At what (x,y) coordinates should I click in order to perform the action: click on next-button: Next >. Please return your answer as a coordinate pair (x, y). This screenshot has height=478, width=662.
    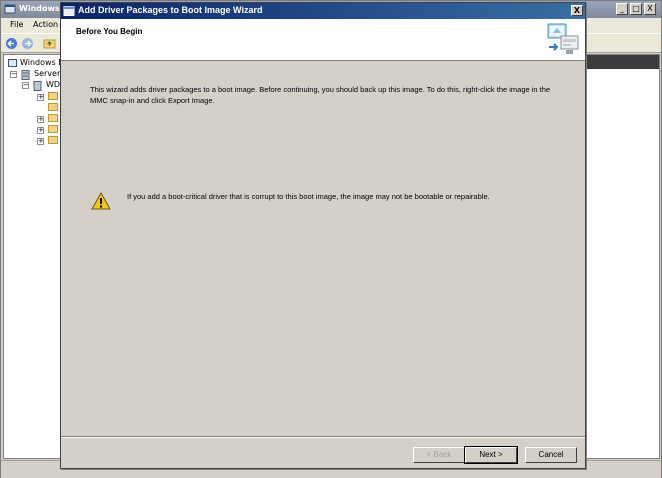
    Looking at the image, I should click on (491, 455).